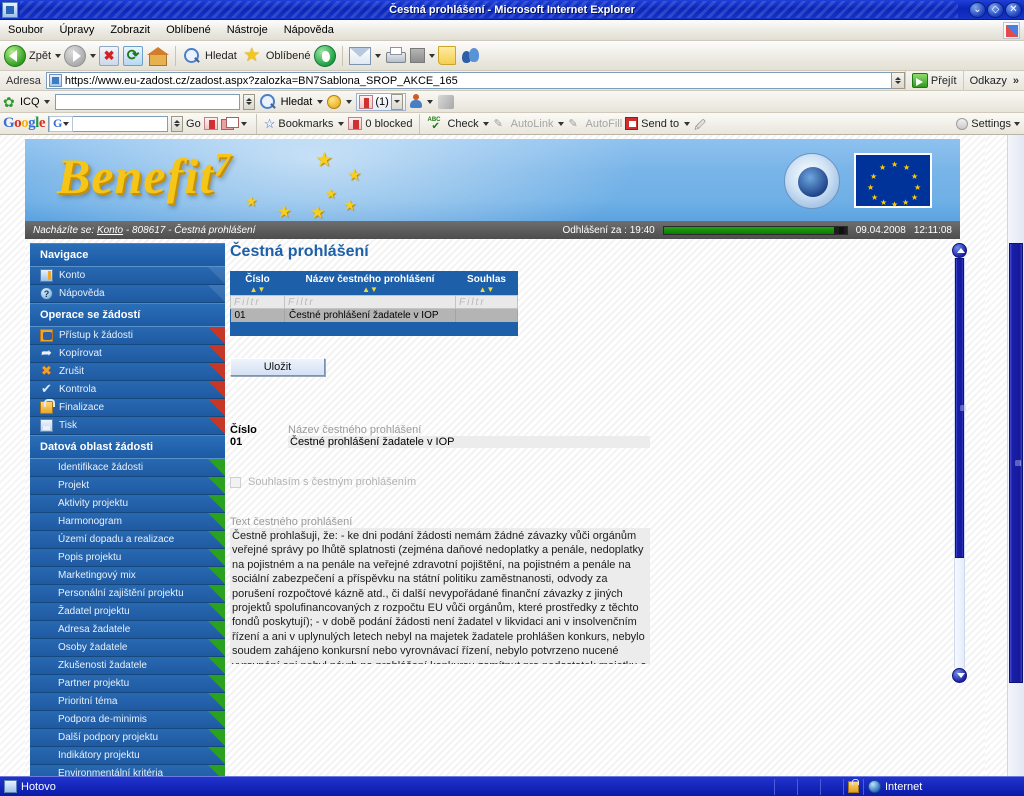 The width and height of the screenshot is (1024, 796). What do you see at coordinates (130, 30) in the screenshot?
I see `menu-item-zobrazit: Zobrazit` at bounding box center [130, 30].